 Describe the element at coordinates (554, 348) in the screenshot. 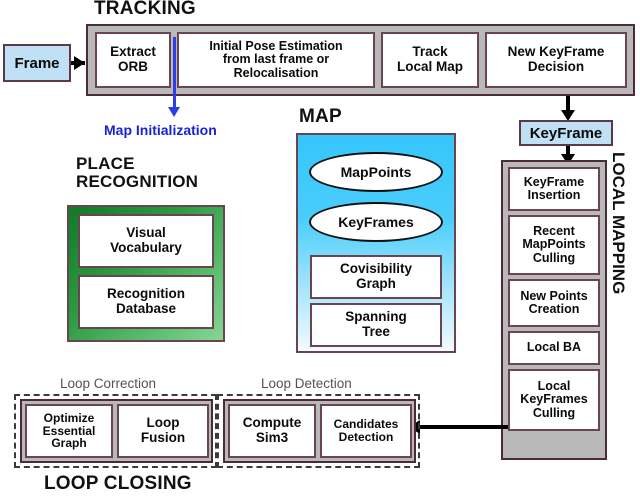

I see `local-mapping-step-local-ba: Local BA` at that location.